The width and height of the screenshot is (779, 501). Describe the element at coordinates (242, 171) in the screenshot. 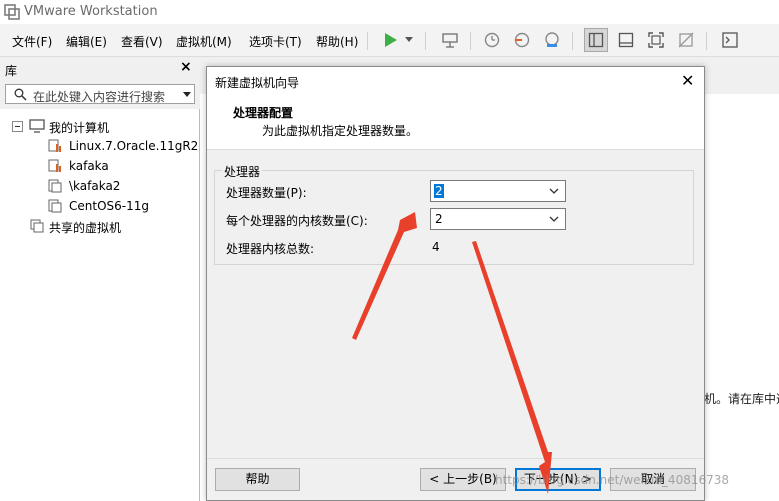

I see `processor-group-label: 处理器` at that location.